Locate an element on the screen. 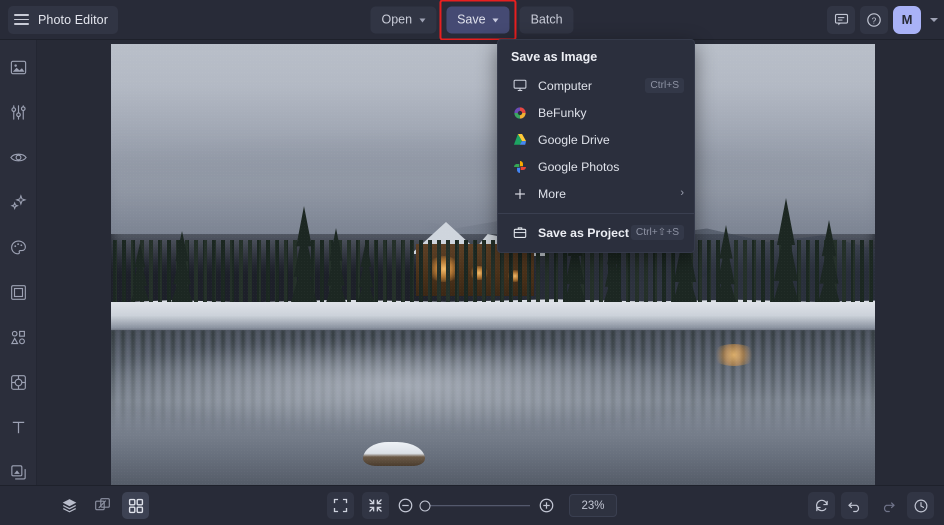  reset-icon is located at coordinates (821, 505).